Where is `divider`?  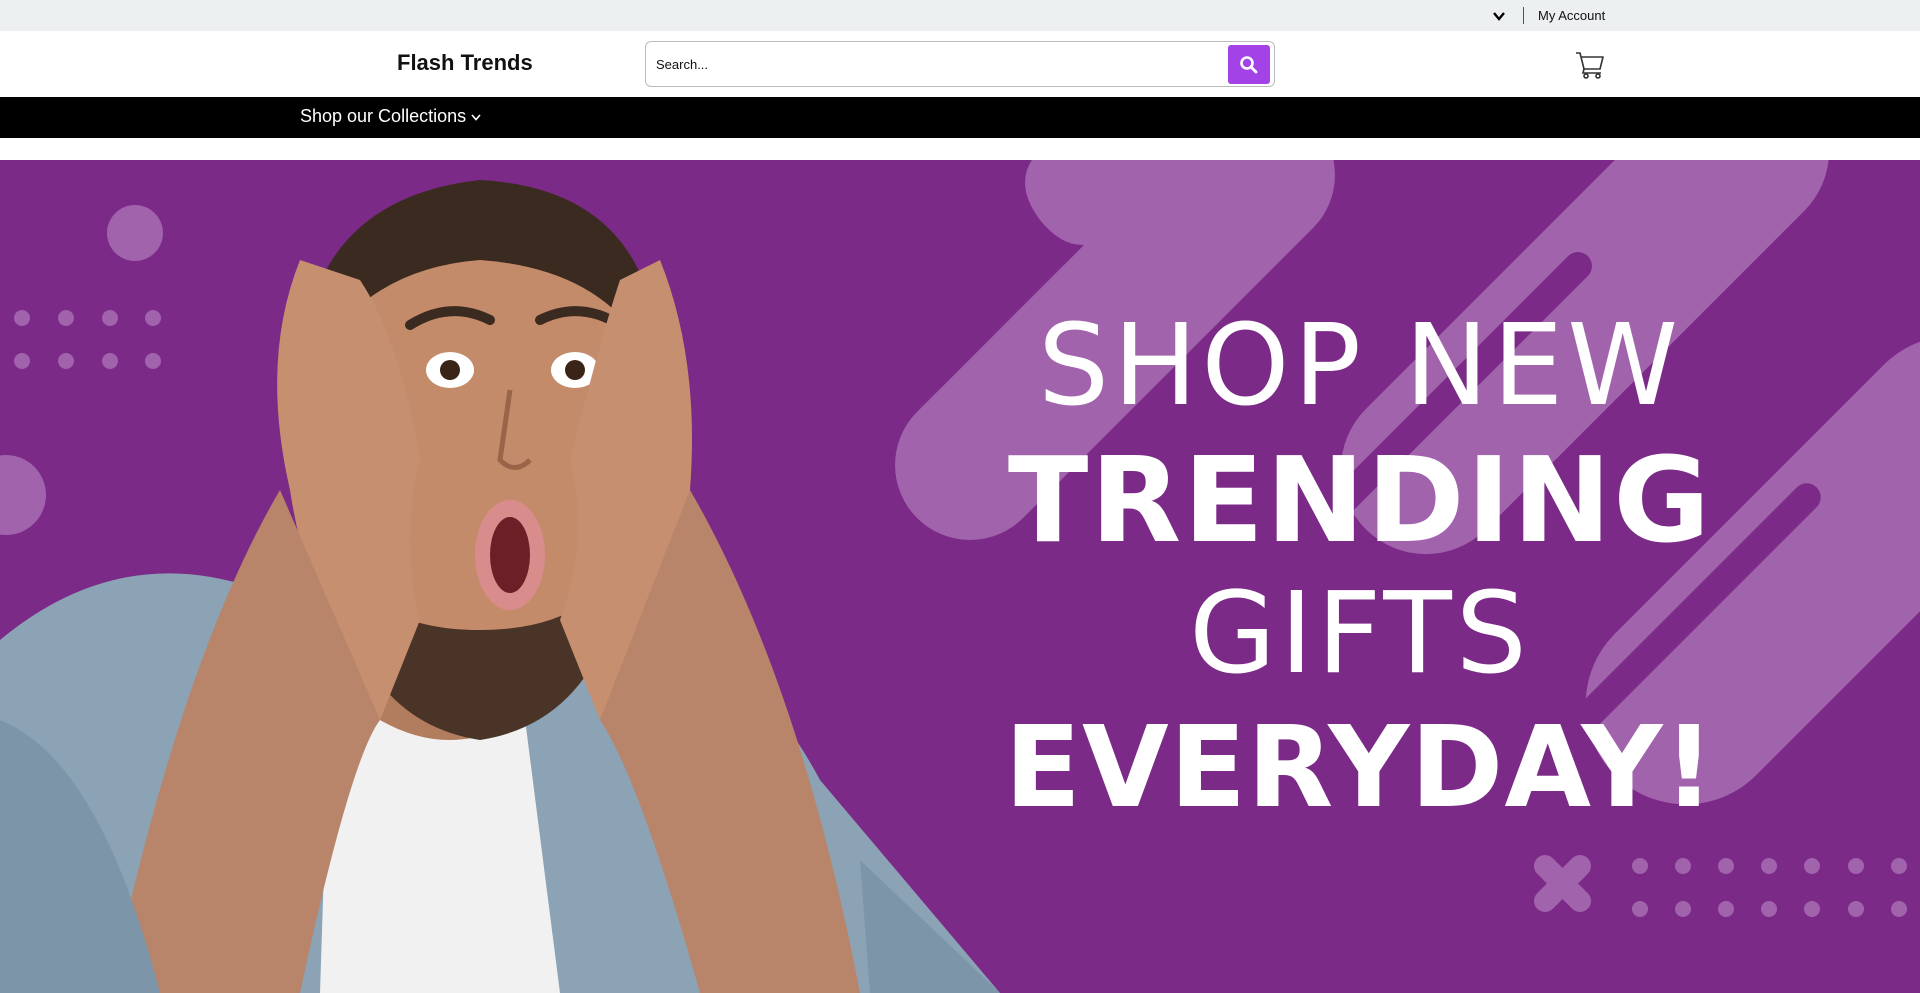 divider is located at coordinates (1523, 15).